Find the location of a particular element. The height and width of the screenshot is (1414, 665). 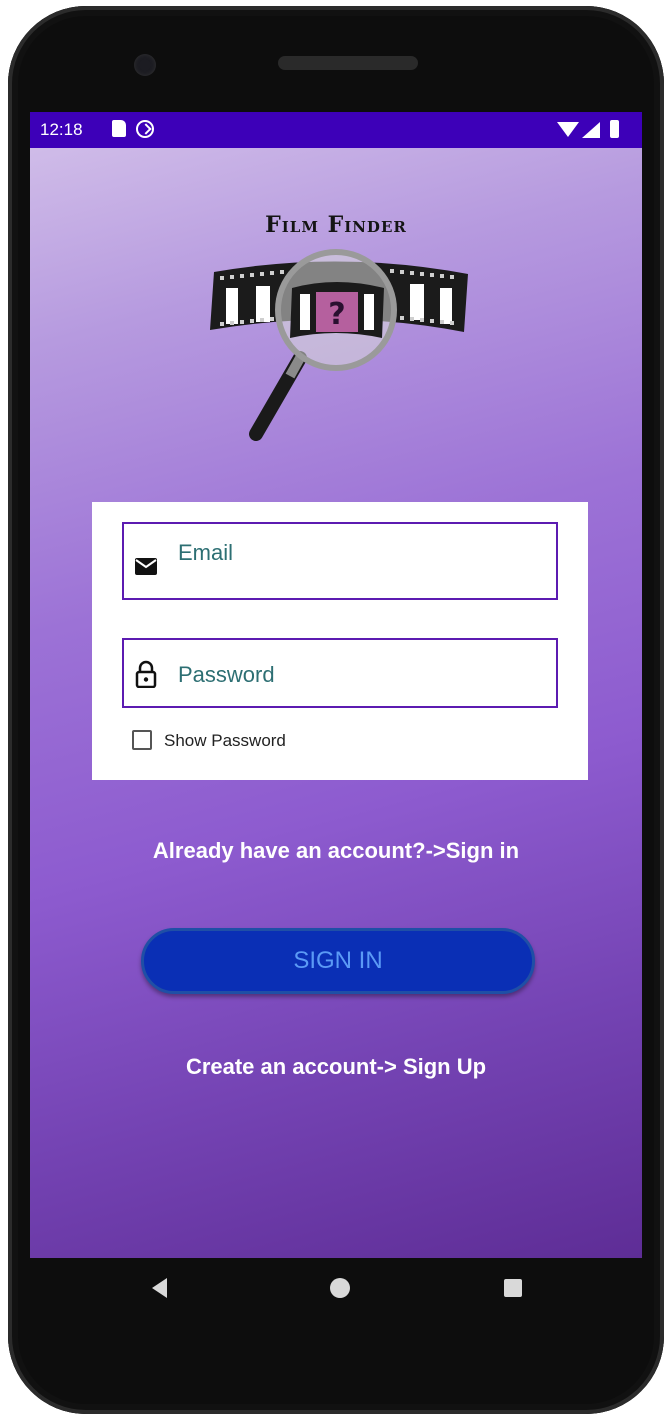

sign-up-link: Create an account-> Sign Up is located at coordinates (336, 1067).